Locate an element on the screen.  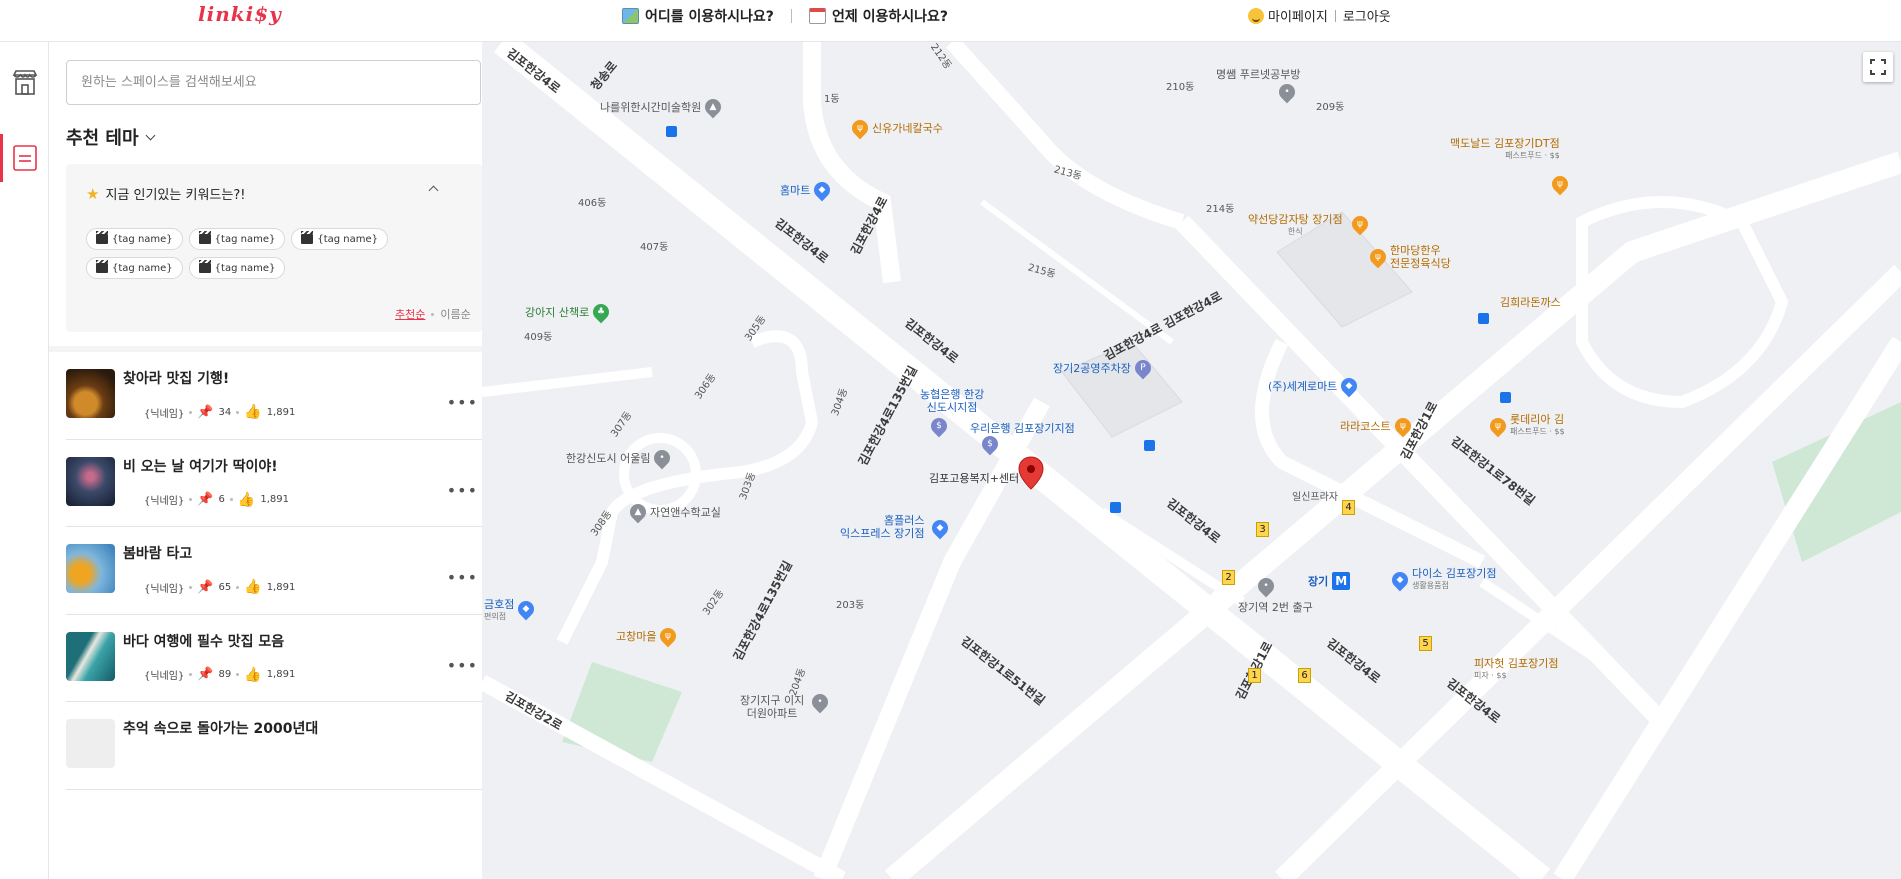
poi-label: 김희라돈까스 is located at coordinates (1530, 302).